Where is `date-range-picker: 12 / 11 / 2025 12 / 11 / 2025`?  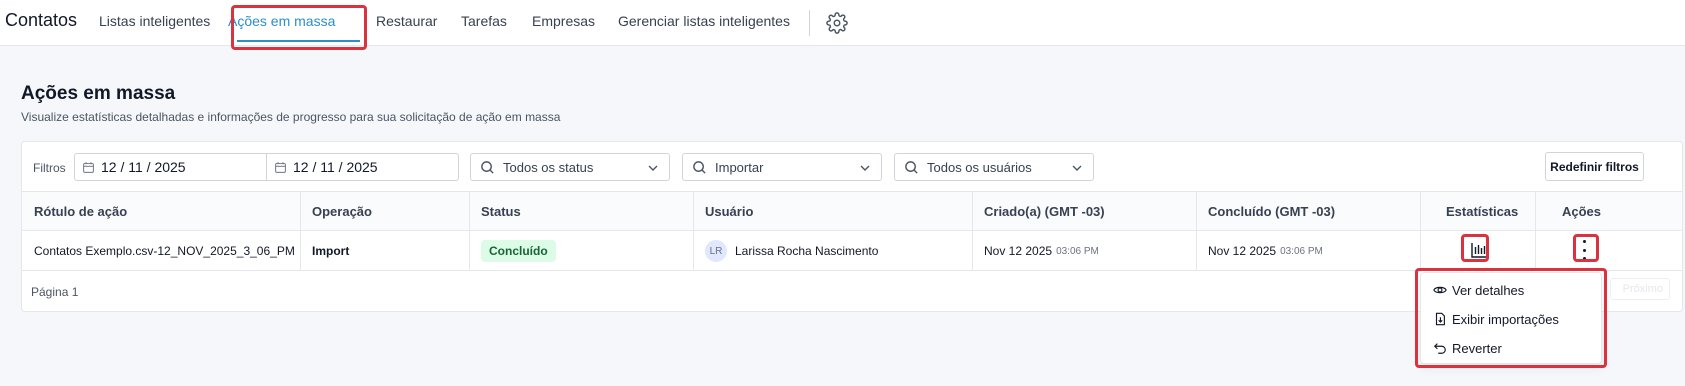 date-range-picker: 12 / 11 / 2025 12 / 11 / 2025 is located at coordinates (266, 167).